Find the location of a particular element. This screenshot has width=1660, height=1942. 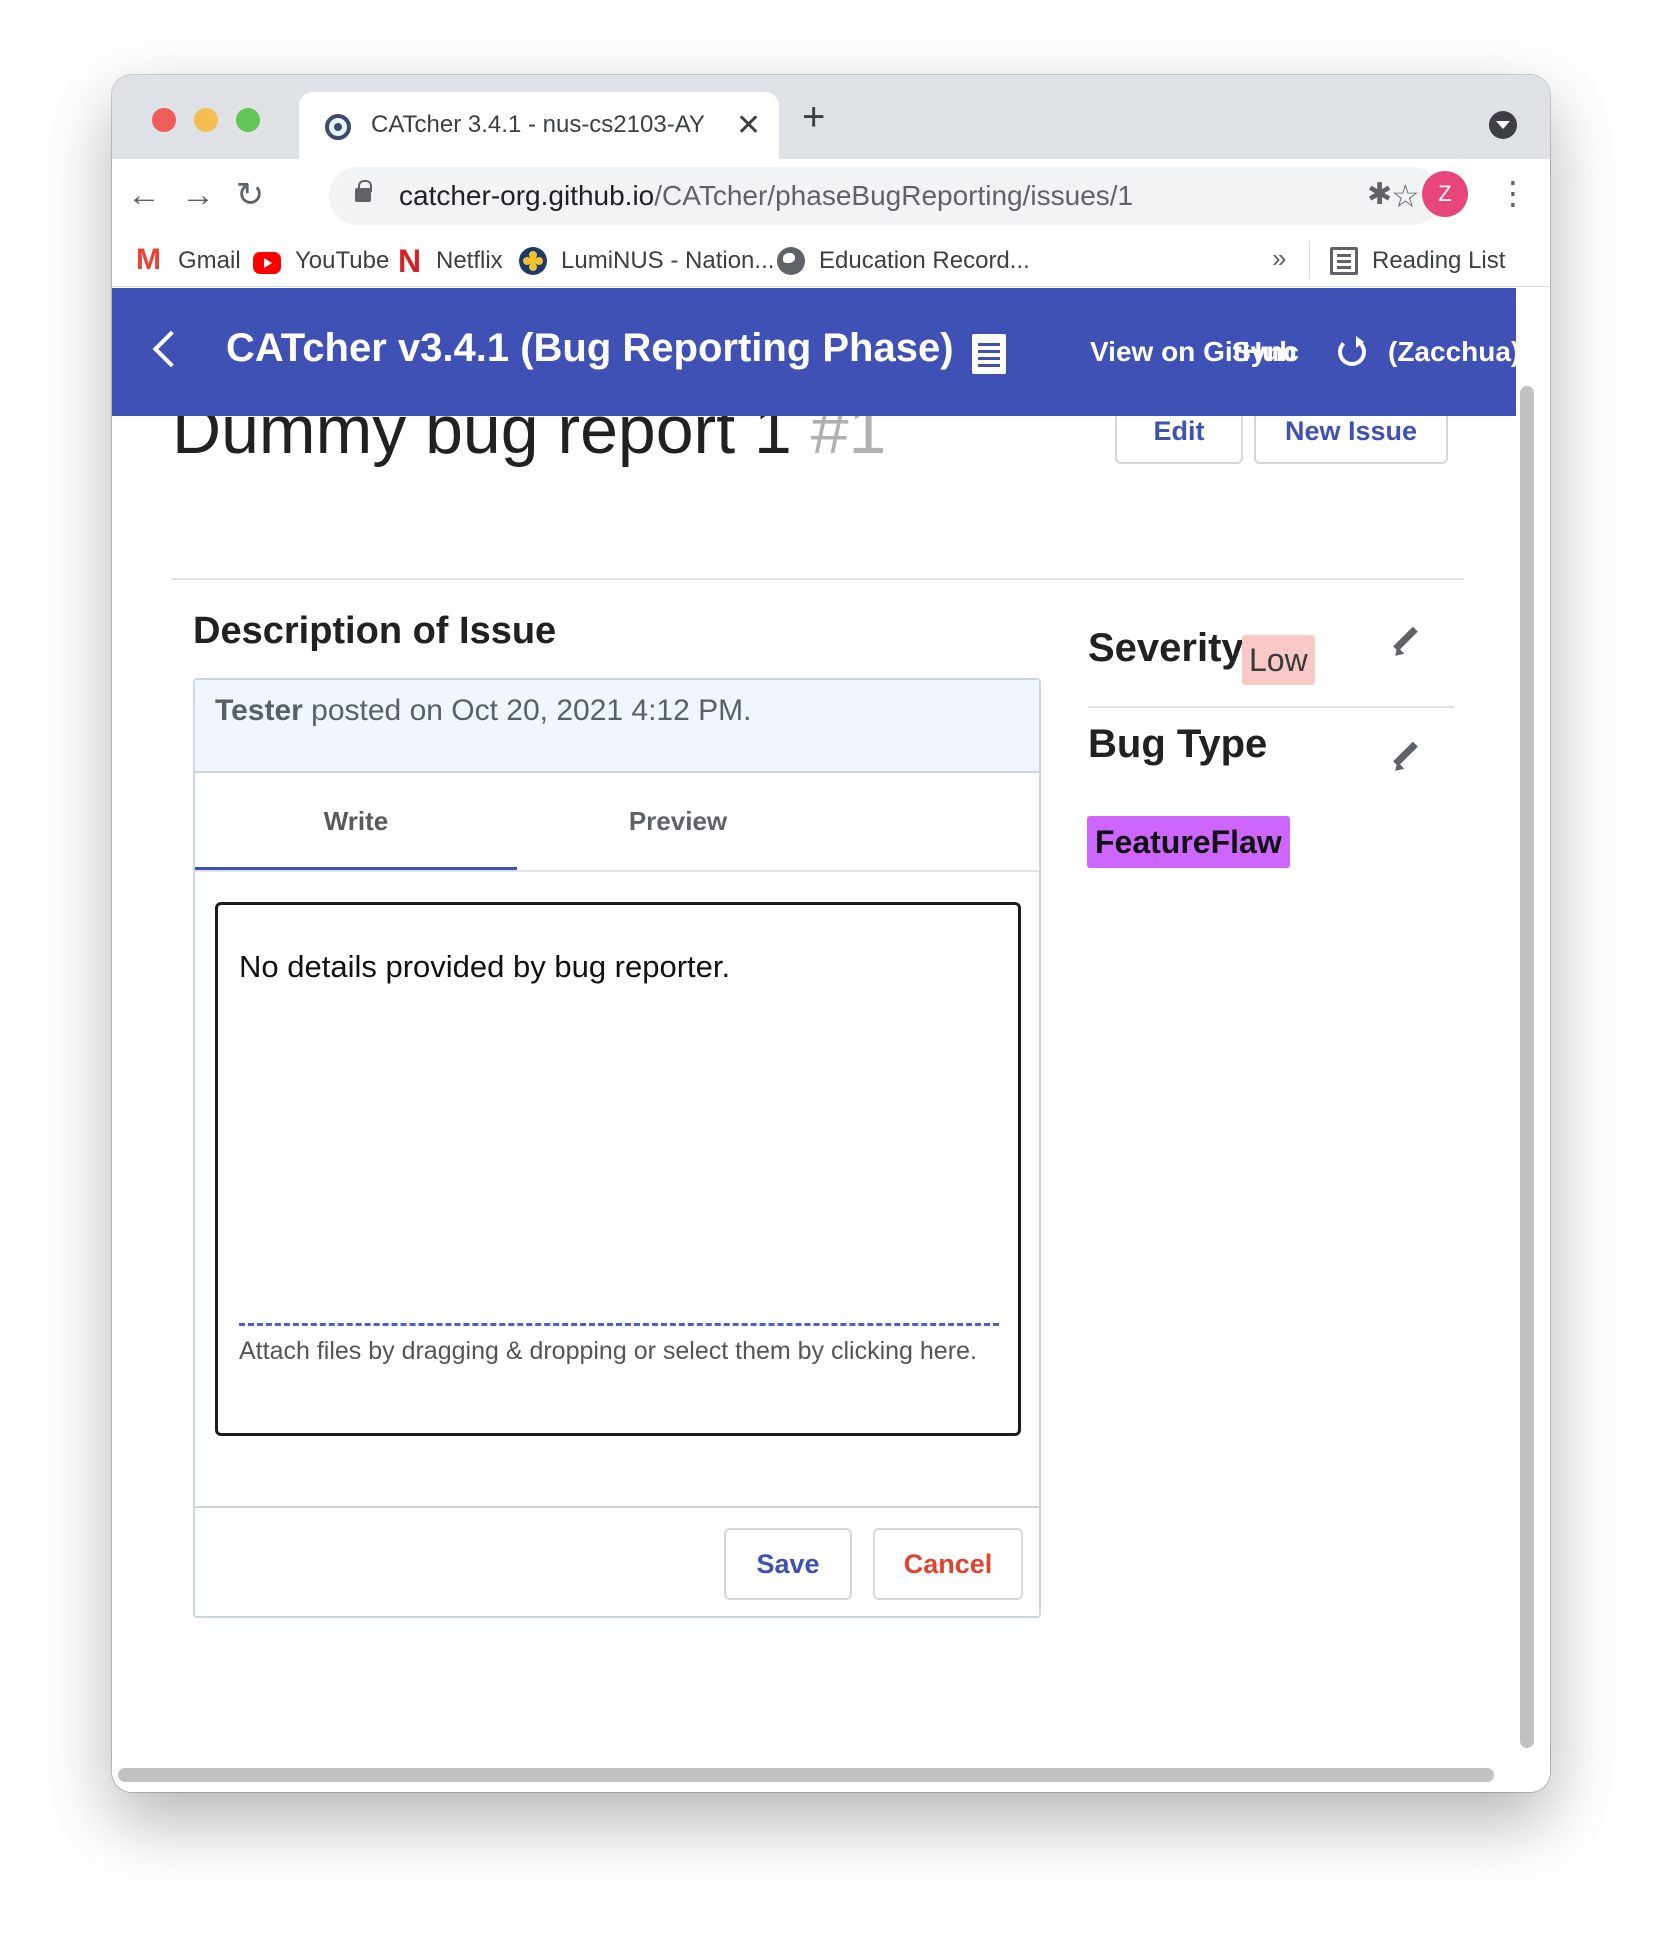

drop-zone-divider is located at coordinates (619, 1324).